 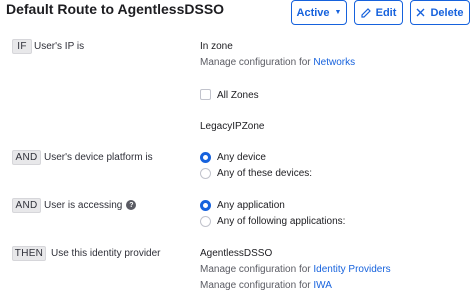 What do you see at coordinates (313, 12) in the screenshot?
I see `status-label: Active` at bounding box center [313, 12].